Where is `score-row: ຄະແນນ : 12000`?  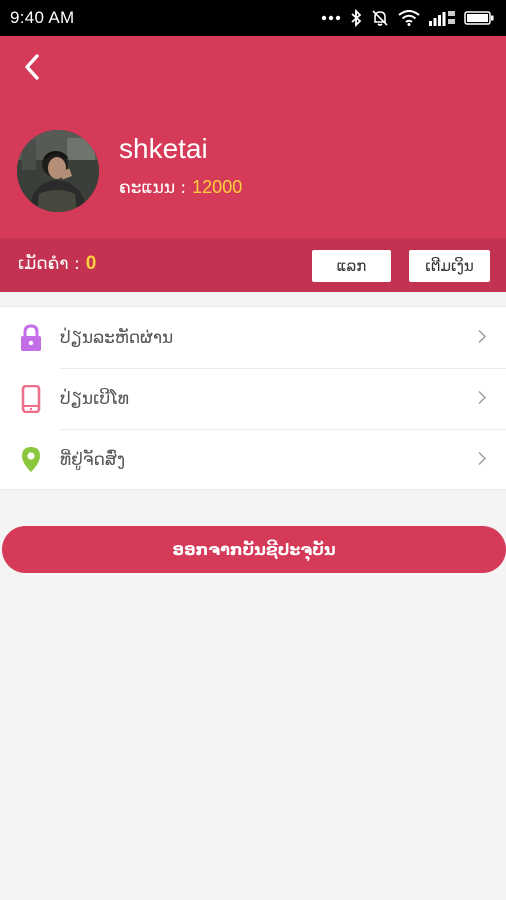
score-row: ຄະແນນ : 12000 is located at coordinates (180, 187).